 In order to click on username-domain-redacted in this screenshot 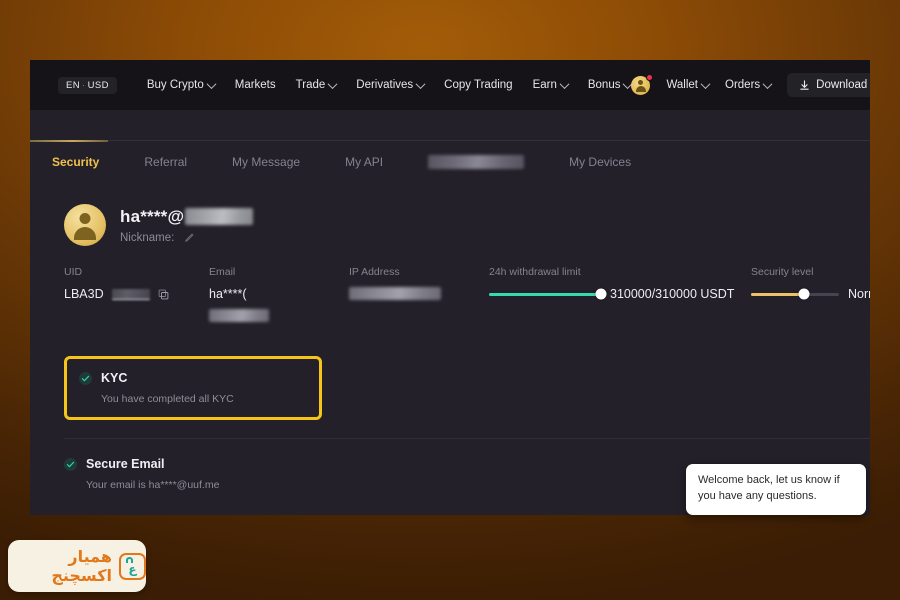, I will do `click(219, 216)`.